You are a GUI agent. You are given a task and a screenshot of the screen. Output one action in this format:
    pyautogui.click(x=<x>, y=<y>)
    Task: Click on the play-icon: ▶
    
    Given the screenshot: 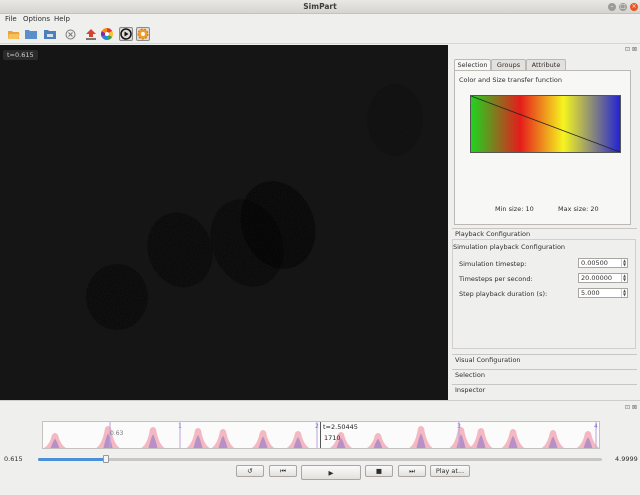 What is the action you would take?
    pyautogui.click(x=331, y=472)
    